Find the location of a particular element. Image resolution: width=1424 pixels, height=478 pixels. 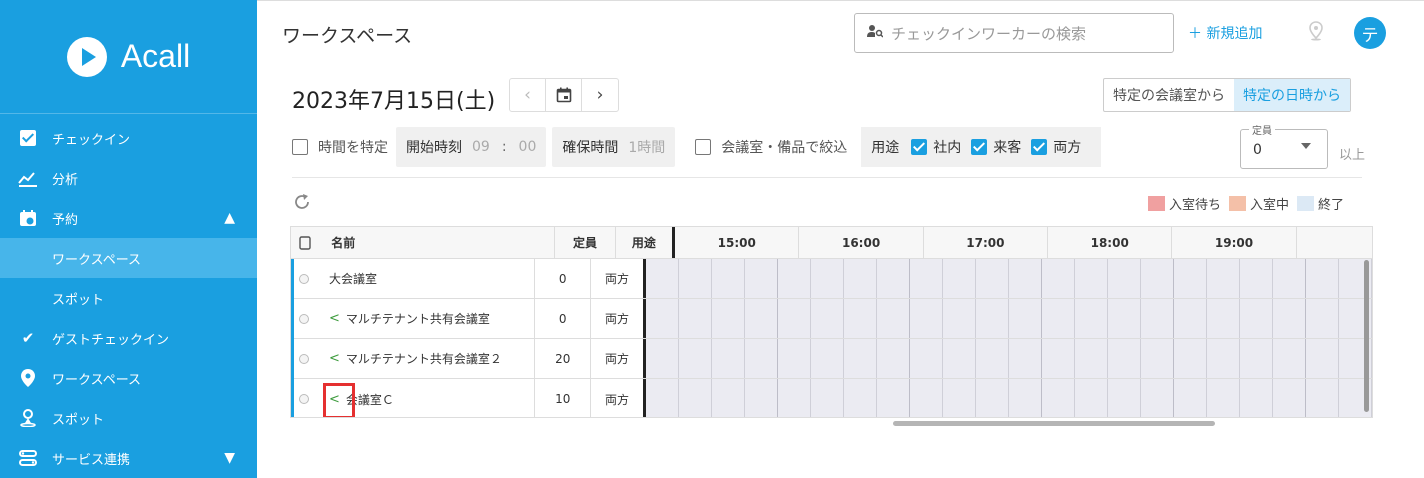

refresh-icon is located at coordinates (302, 204).